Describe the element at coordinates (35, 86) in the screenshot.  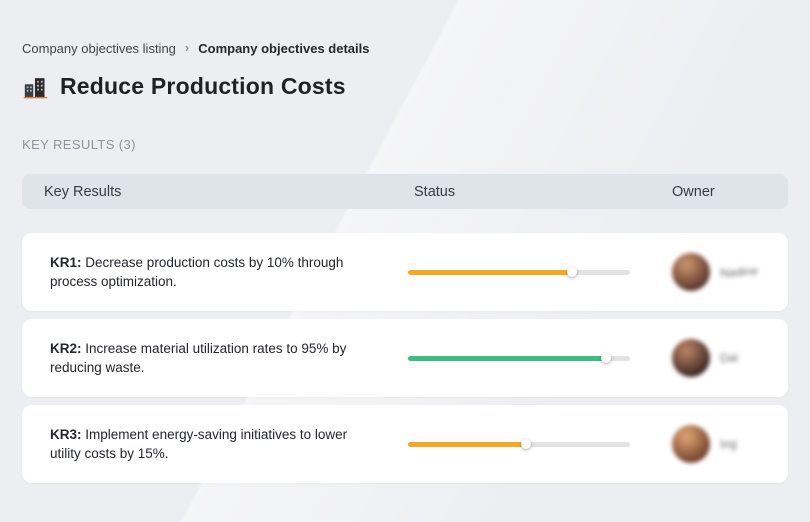
I see `building-icon` at that location.